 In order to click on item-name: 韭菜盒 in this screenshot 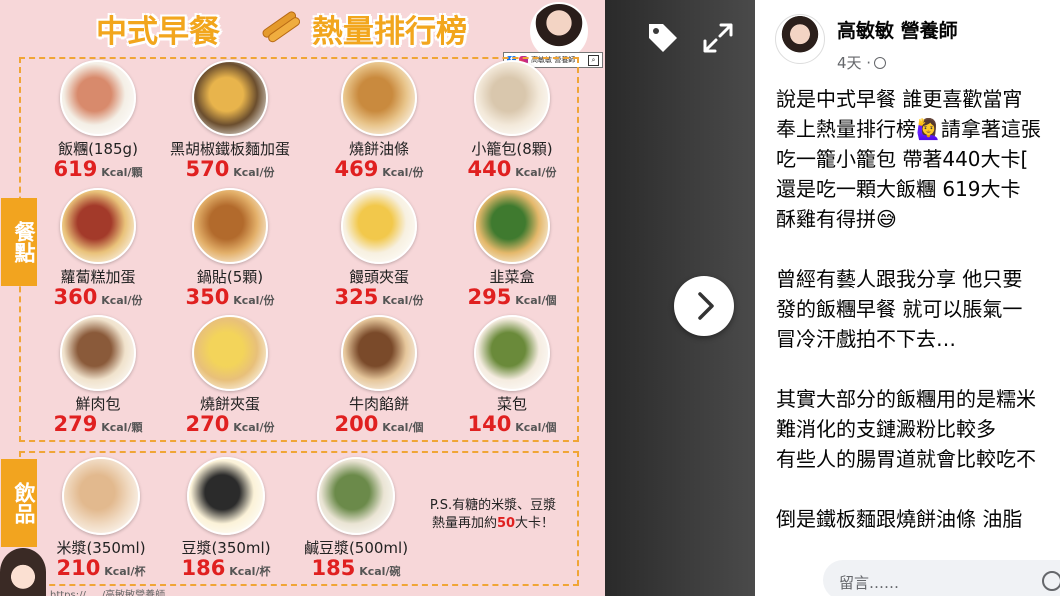, I will do `click(512, 277)`.